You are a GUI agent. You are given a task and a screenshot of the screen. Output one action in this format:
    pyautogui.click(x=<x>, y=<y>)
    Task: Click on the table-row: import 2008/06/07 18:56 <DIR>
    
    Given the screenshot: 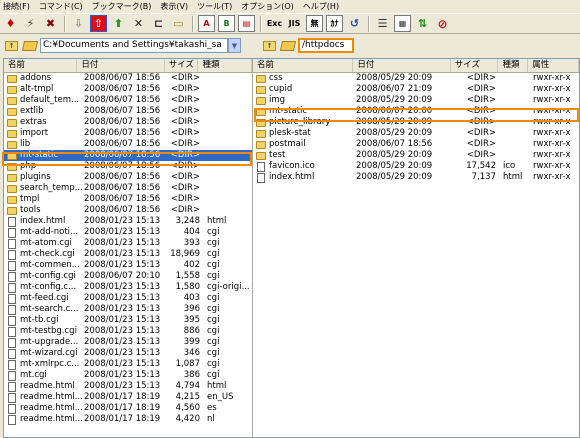 What is the action you would take?
    pyautogui.click(x=128, y=133)
    